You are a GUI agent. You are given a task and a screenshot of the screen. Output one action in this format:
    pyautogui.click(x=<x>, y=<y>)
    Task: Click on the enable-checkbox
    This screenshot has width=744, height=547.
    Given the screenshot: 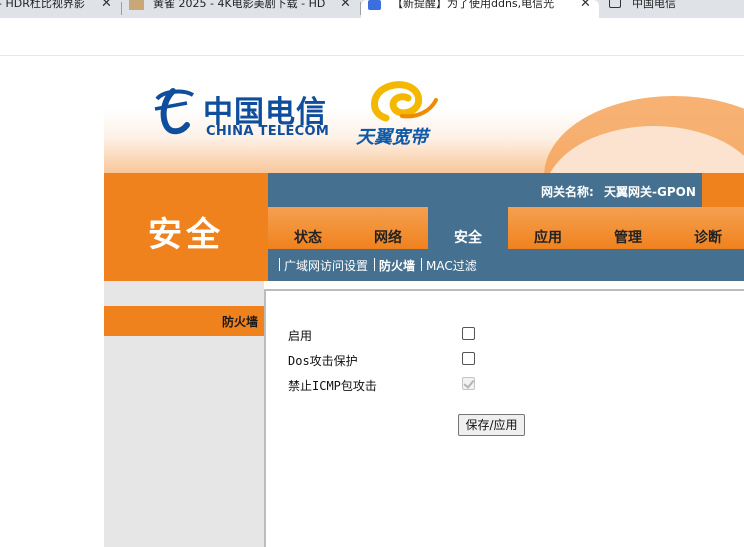 What is the action you would take?
    pyautogui.click(x=468, y=333)
    